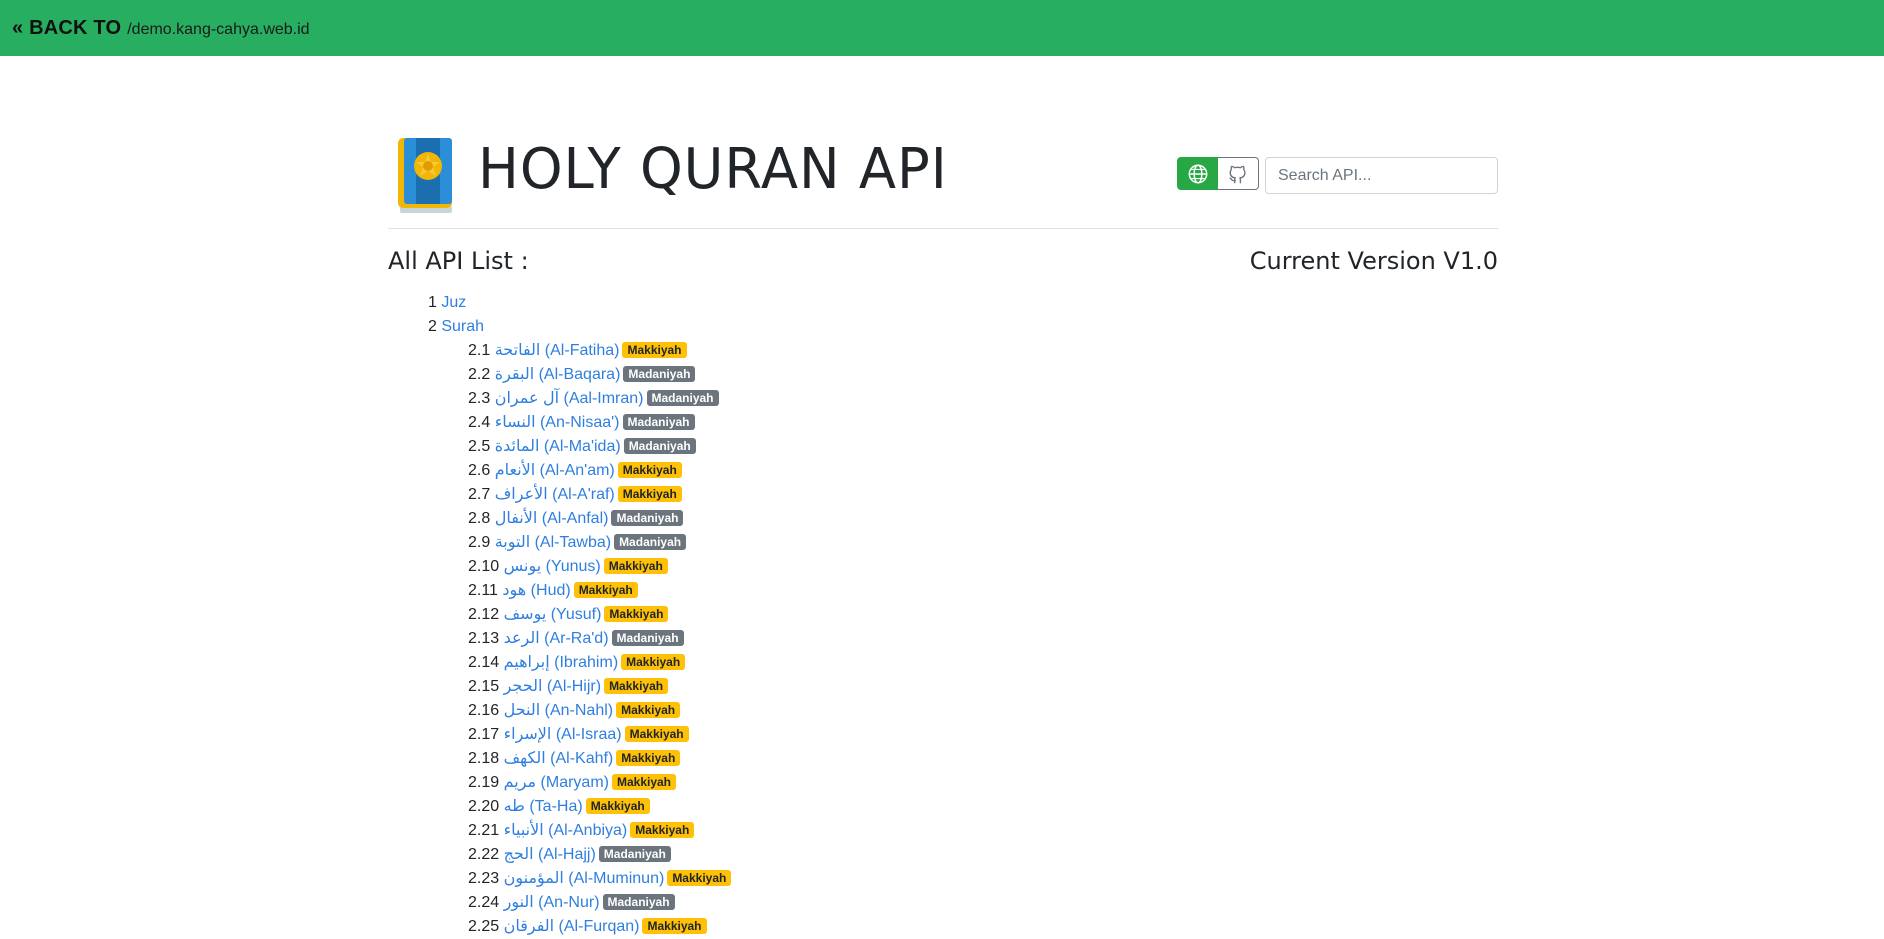  What do you see at coordinates (479, 542) in the screenshot?
I see `item-number: 2.9` at bounding box center [479, 542].